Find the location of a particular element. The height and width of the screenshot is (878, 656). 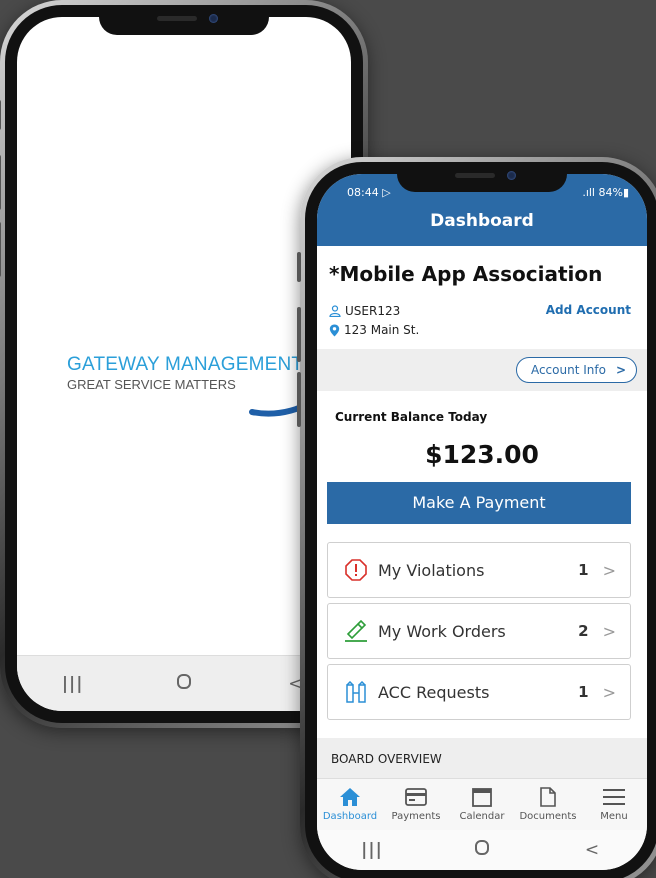

make-payment-button: Make A Payment is located at coordinates (479, 503).